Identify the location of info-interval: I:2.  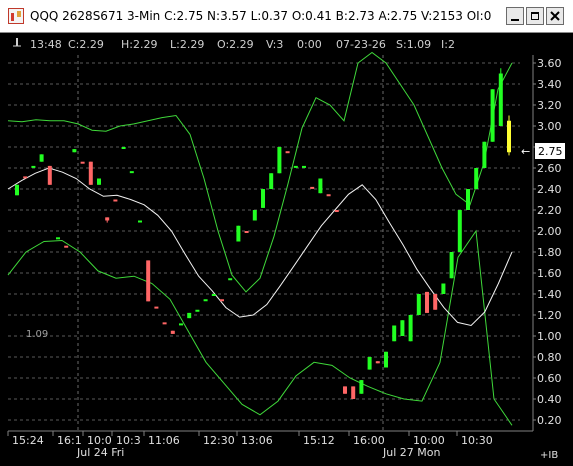
(448, 44).